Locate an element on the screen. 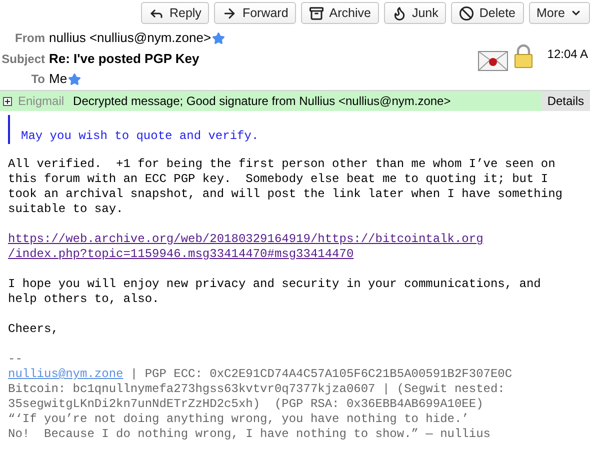  sealed-envelope-icon is located at coordinates (493, 61).